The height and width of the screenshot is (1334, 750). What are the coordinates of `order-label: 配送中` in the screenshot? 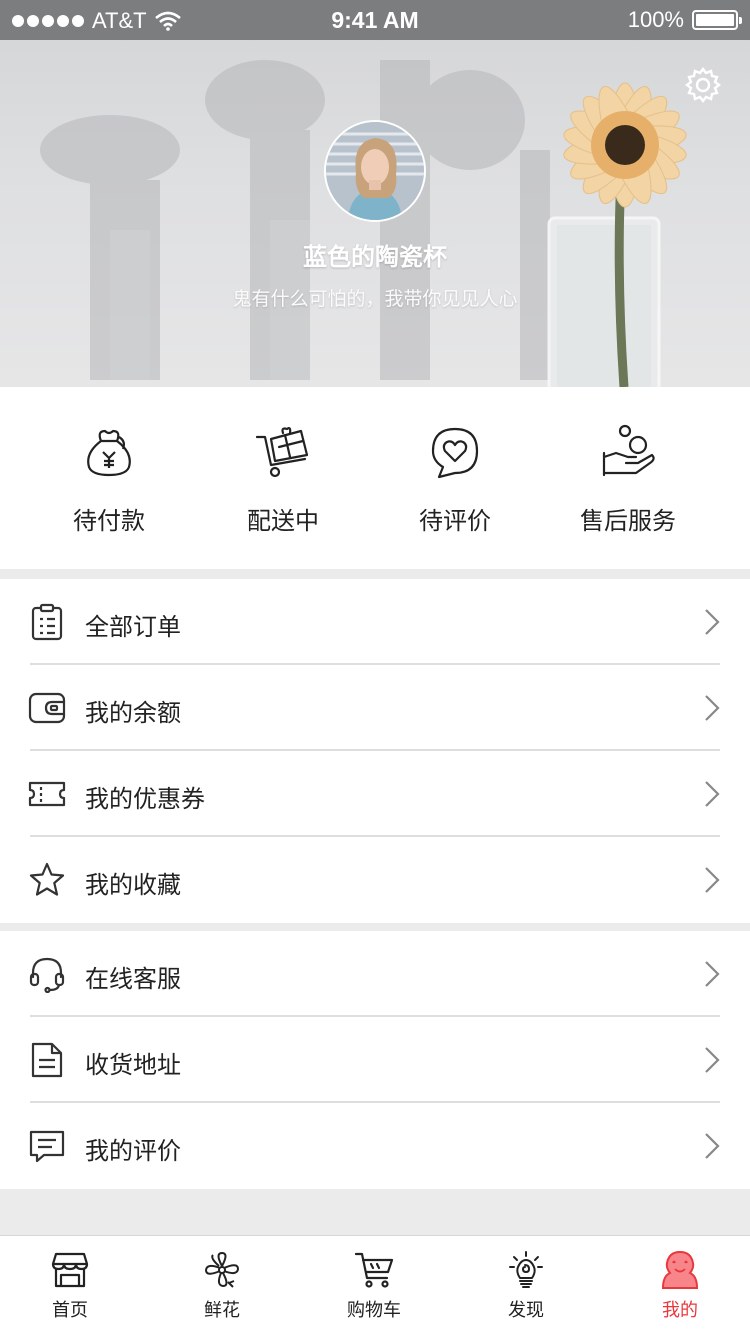 It's located at (283, 521).